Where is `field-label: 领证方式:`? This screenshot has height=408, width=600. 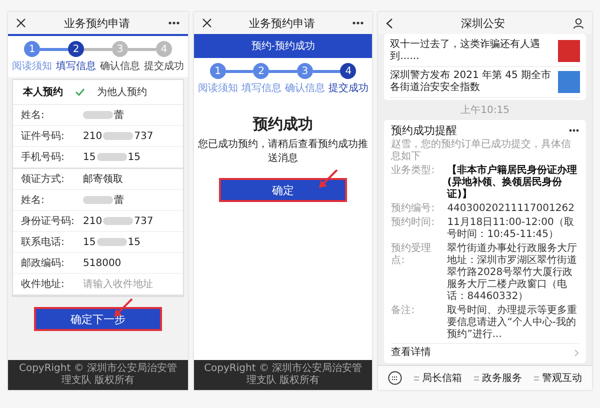 field-label: 领证方式: is located at coordinates (43, 179).